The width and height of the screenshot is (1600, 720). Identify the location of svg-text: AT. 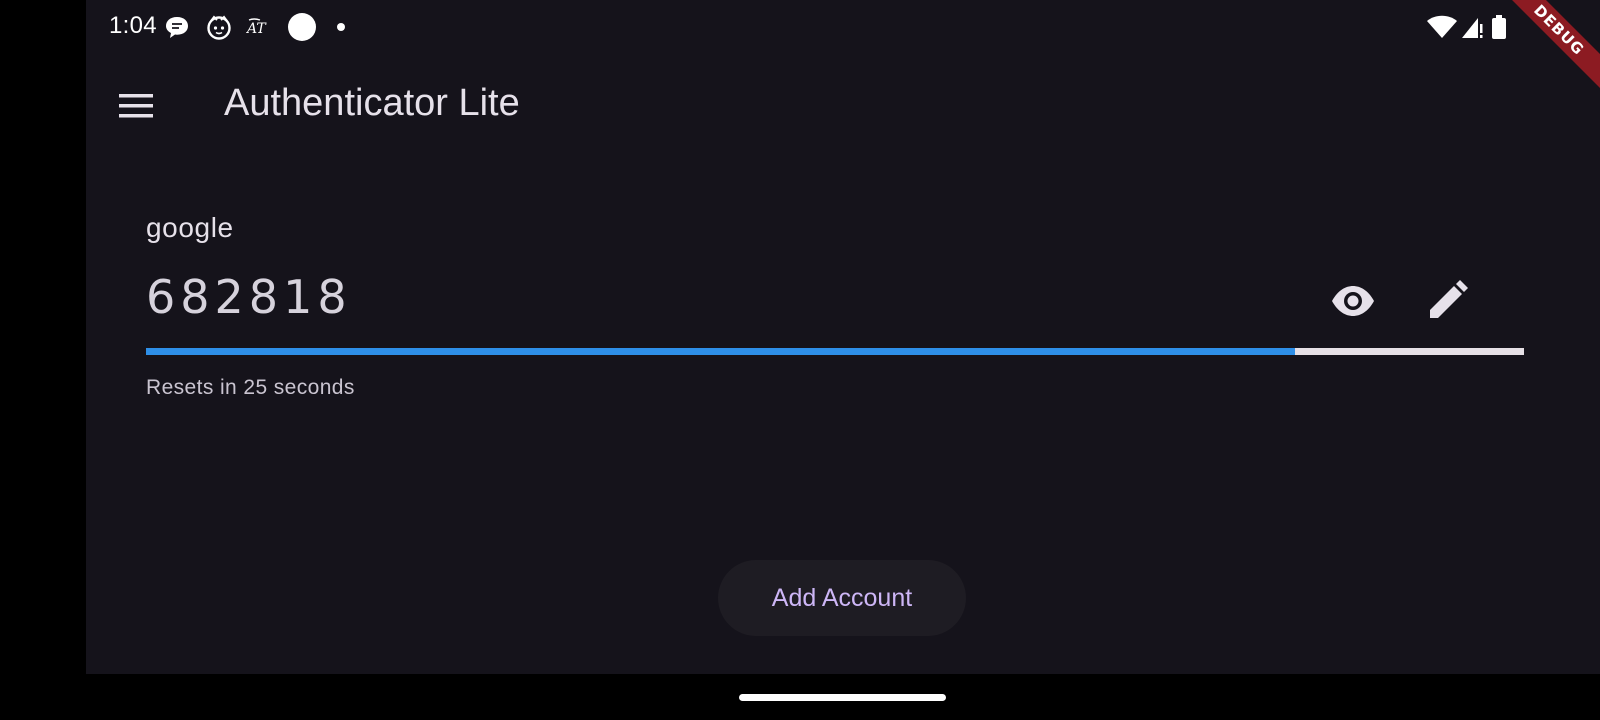
(256, 29).